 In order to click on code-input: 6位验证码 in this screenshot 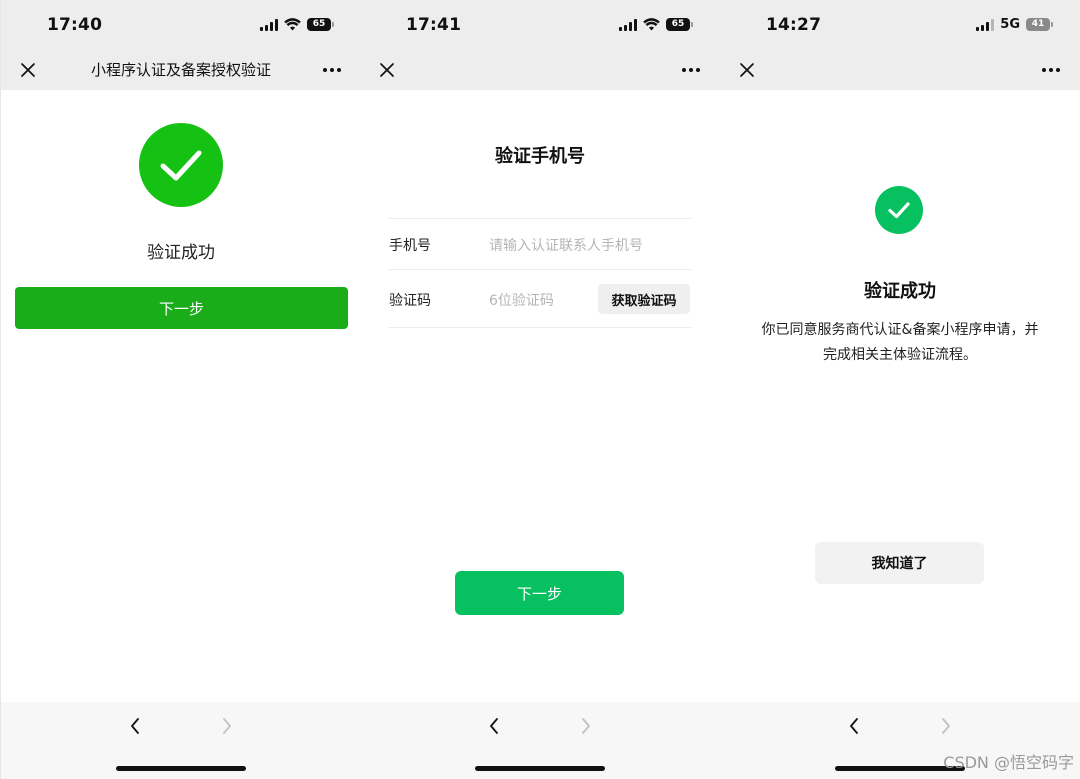, I will do `click(521, 300)`.